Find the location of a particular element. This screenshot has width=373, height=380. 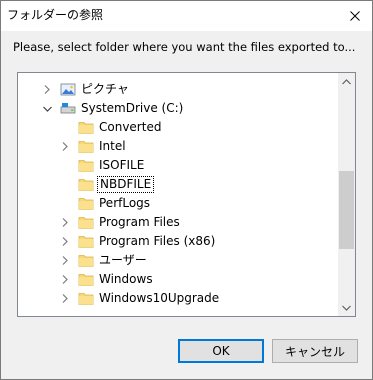

tree-item-label: NBDFILE is located at coordinates (126, 184).